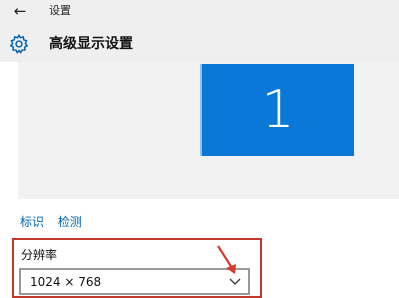 Image resolution: width=399 pixels, height=298 pixels. What do you see at coordinates (199, 11) in the screenshot?
I see `title-bar: ← 设置` at bounding box center [199, 11].